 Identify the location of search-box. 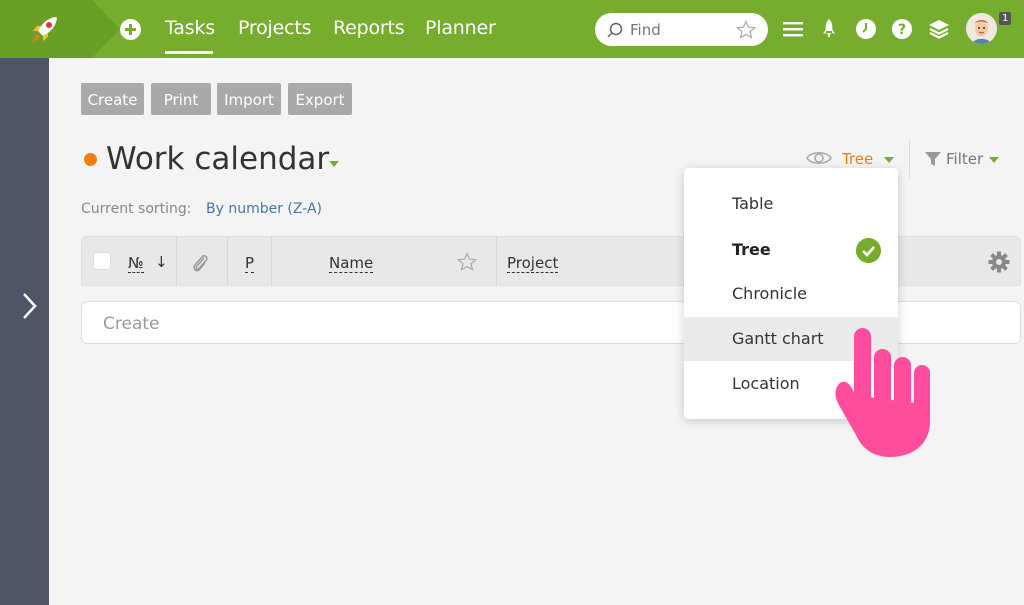
(681, 29).